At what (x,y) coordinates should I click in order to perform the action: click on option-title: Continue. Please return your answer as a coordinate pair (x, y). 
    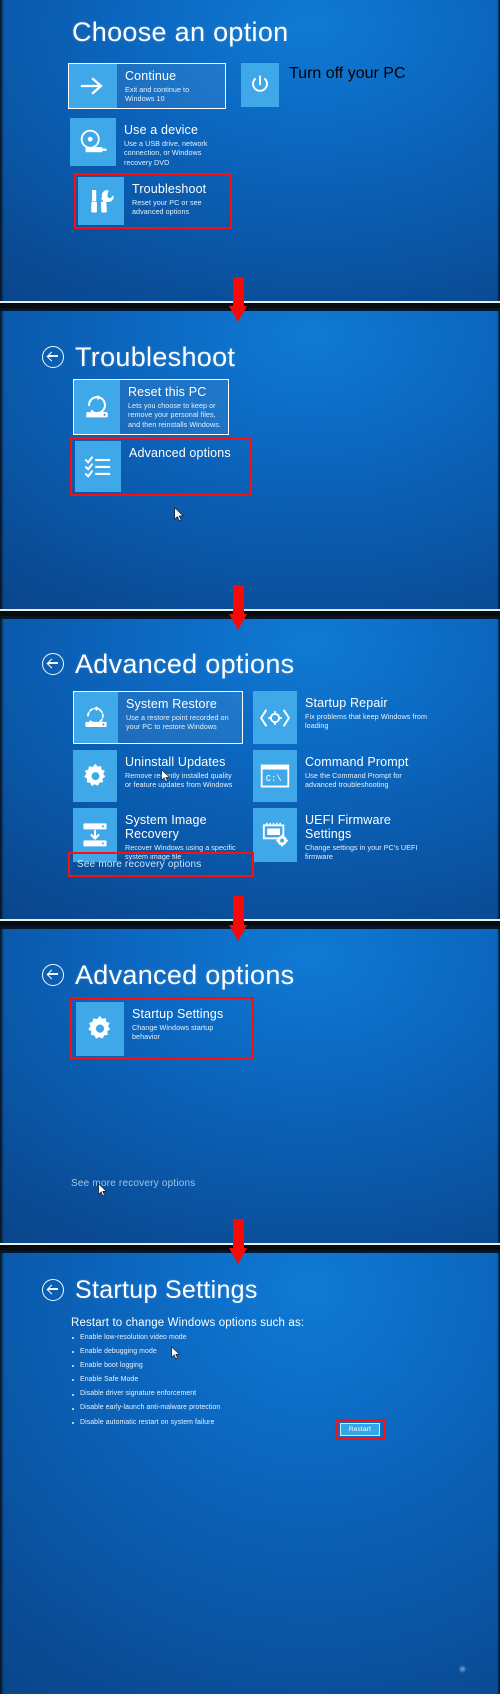
    Looking at the image, I should click on (151, 76).